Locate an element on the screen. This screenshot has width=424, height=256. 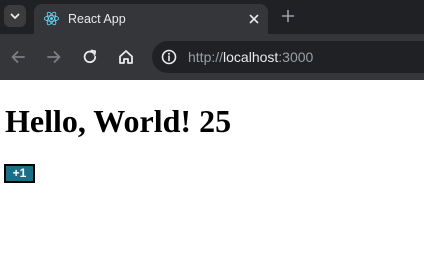
tab-react-app: React App is located at coordinates (151, 19).